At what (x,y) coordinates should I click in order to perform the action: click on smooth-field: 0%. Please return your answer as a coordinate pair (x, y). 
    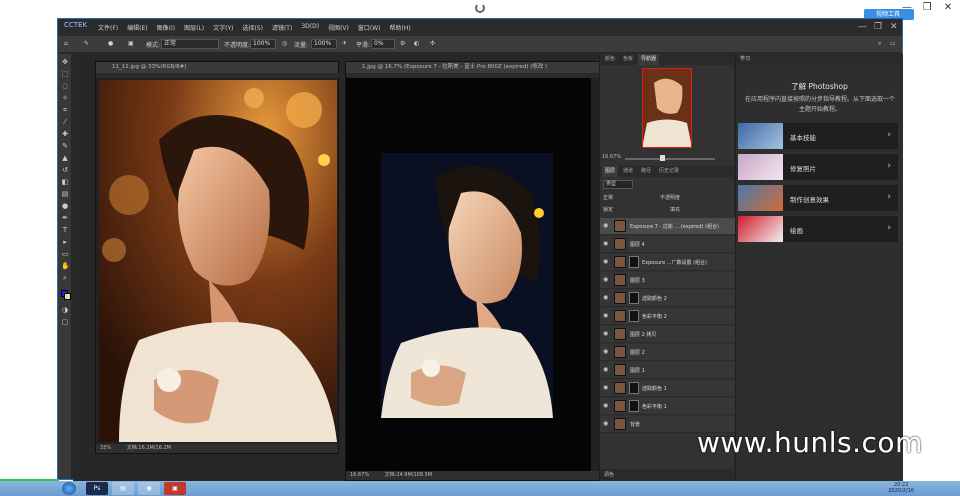
    Looking at the image, I should click on (383, 44).